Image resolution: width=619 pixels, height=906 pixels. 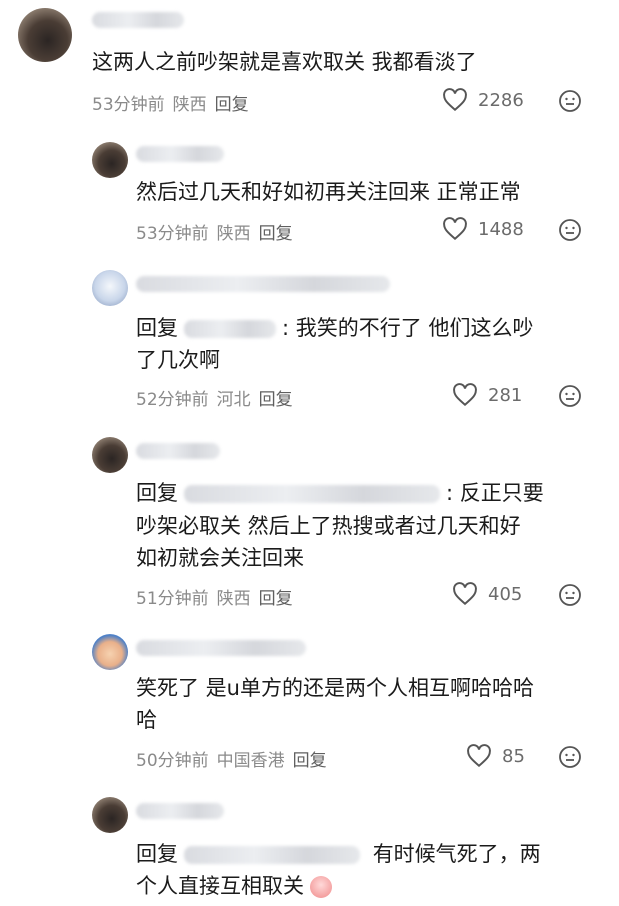 I want to click on like-count: 1488, so click(x=501, y=229).